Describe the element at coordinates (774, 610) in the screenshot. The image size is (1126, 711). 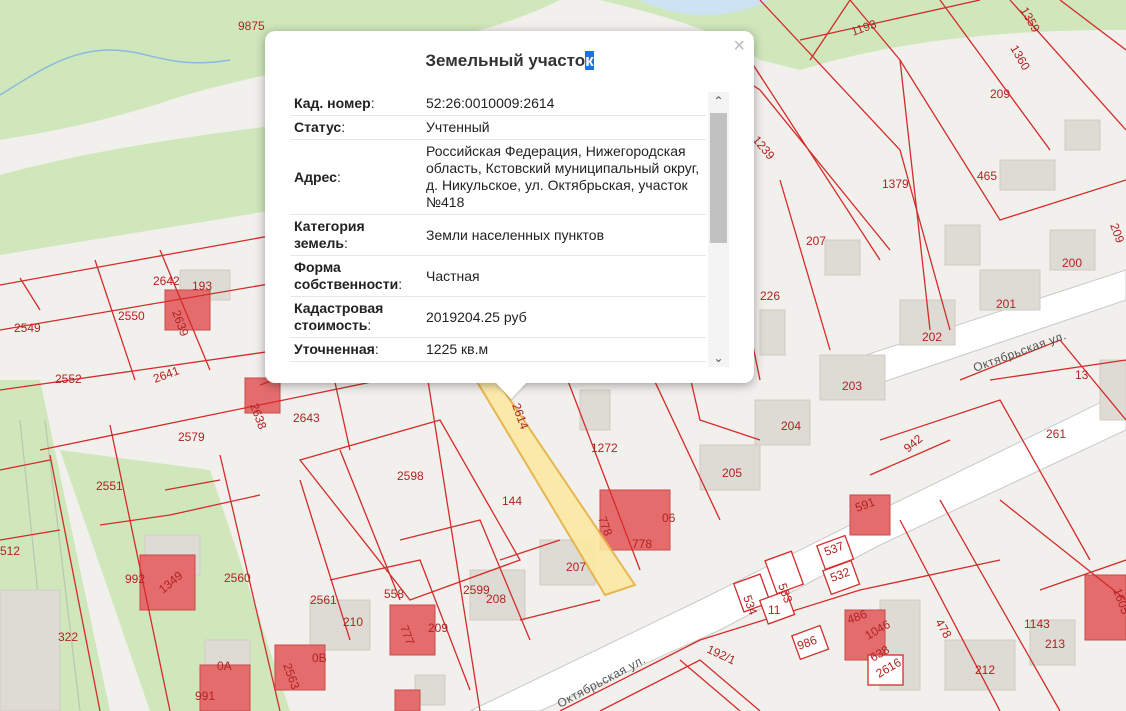
I see `parcel-label: 11` at that location.